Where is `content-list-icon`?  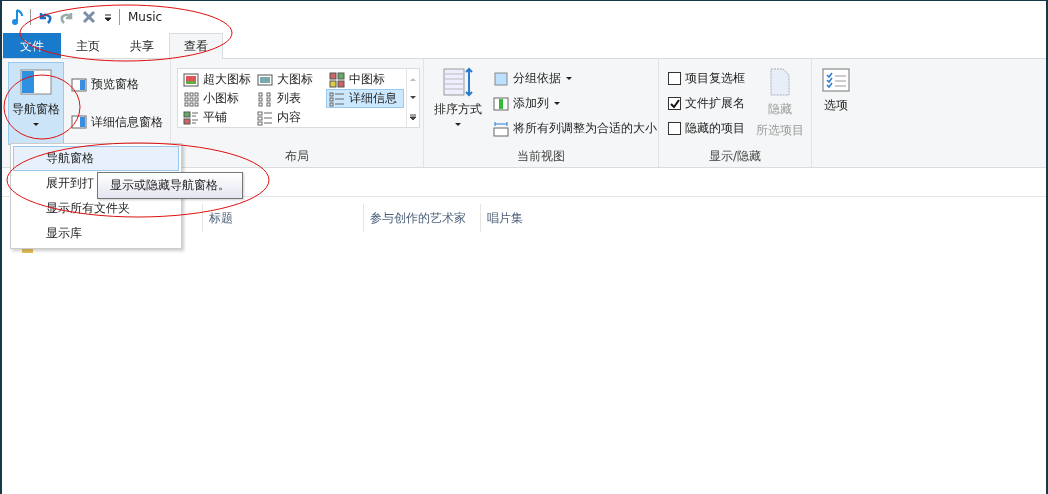 content-list-icon is located at coordinates (265, 117).